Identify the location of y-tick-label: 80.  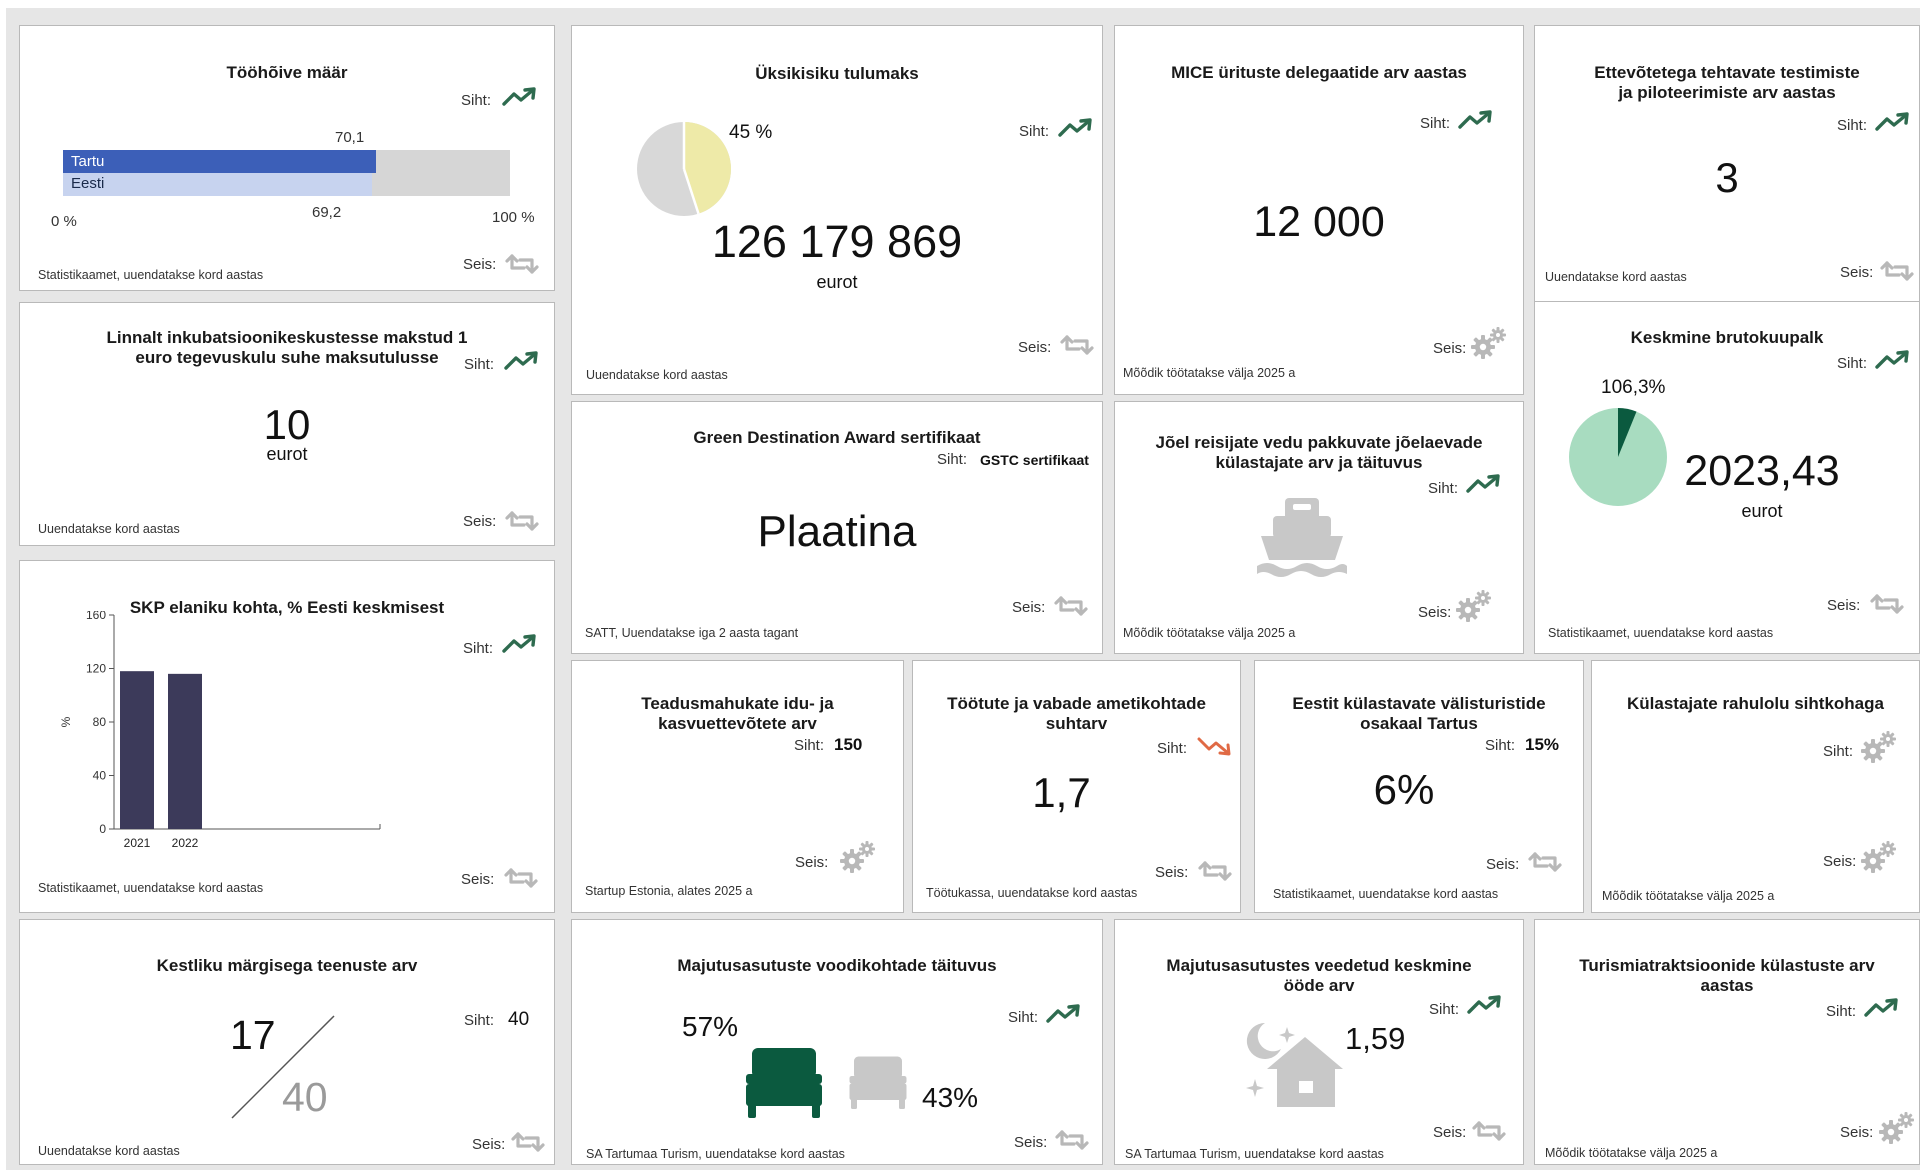
(100, 722).